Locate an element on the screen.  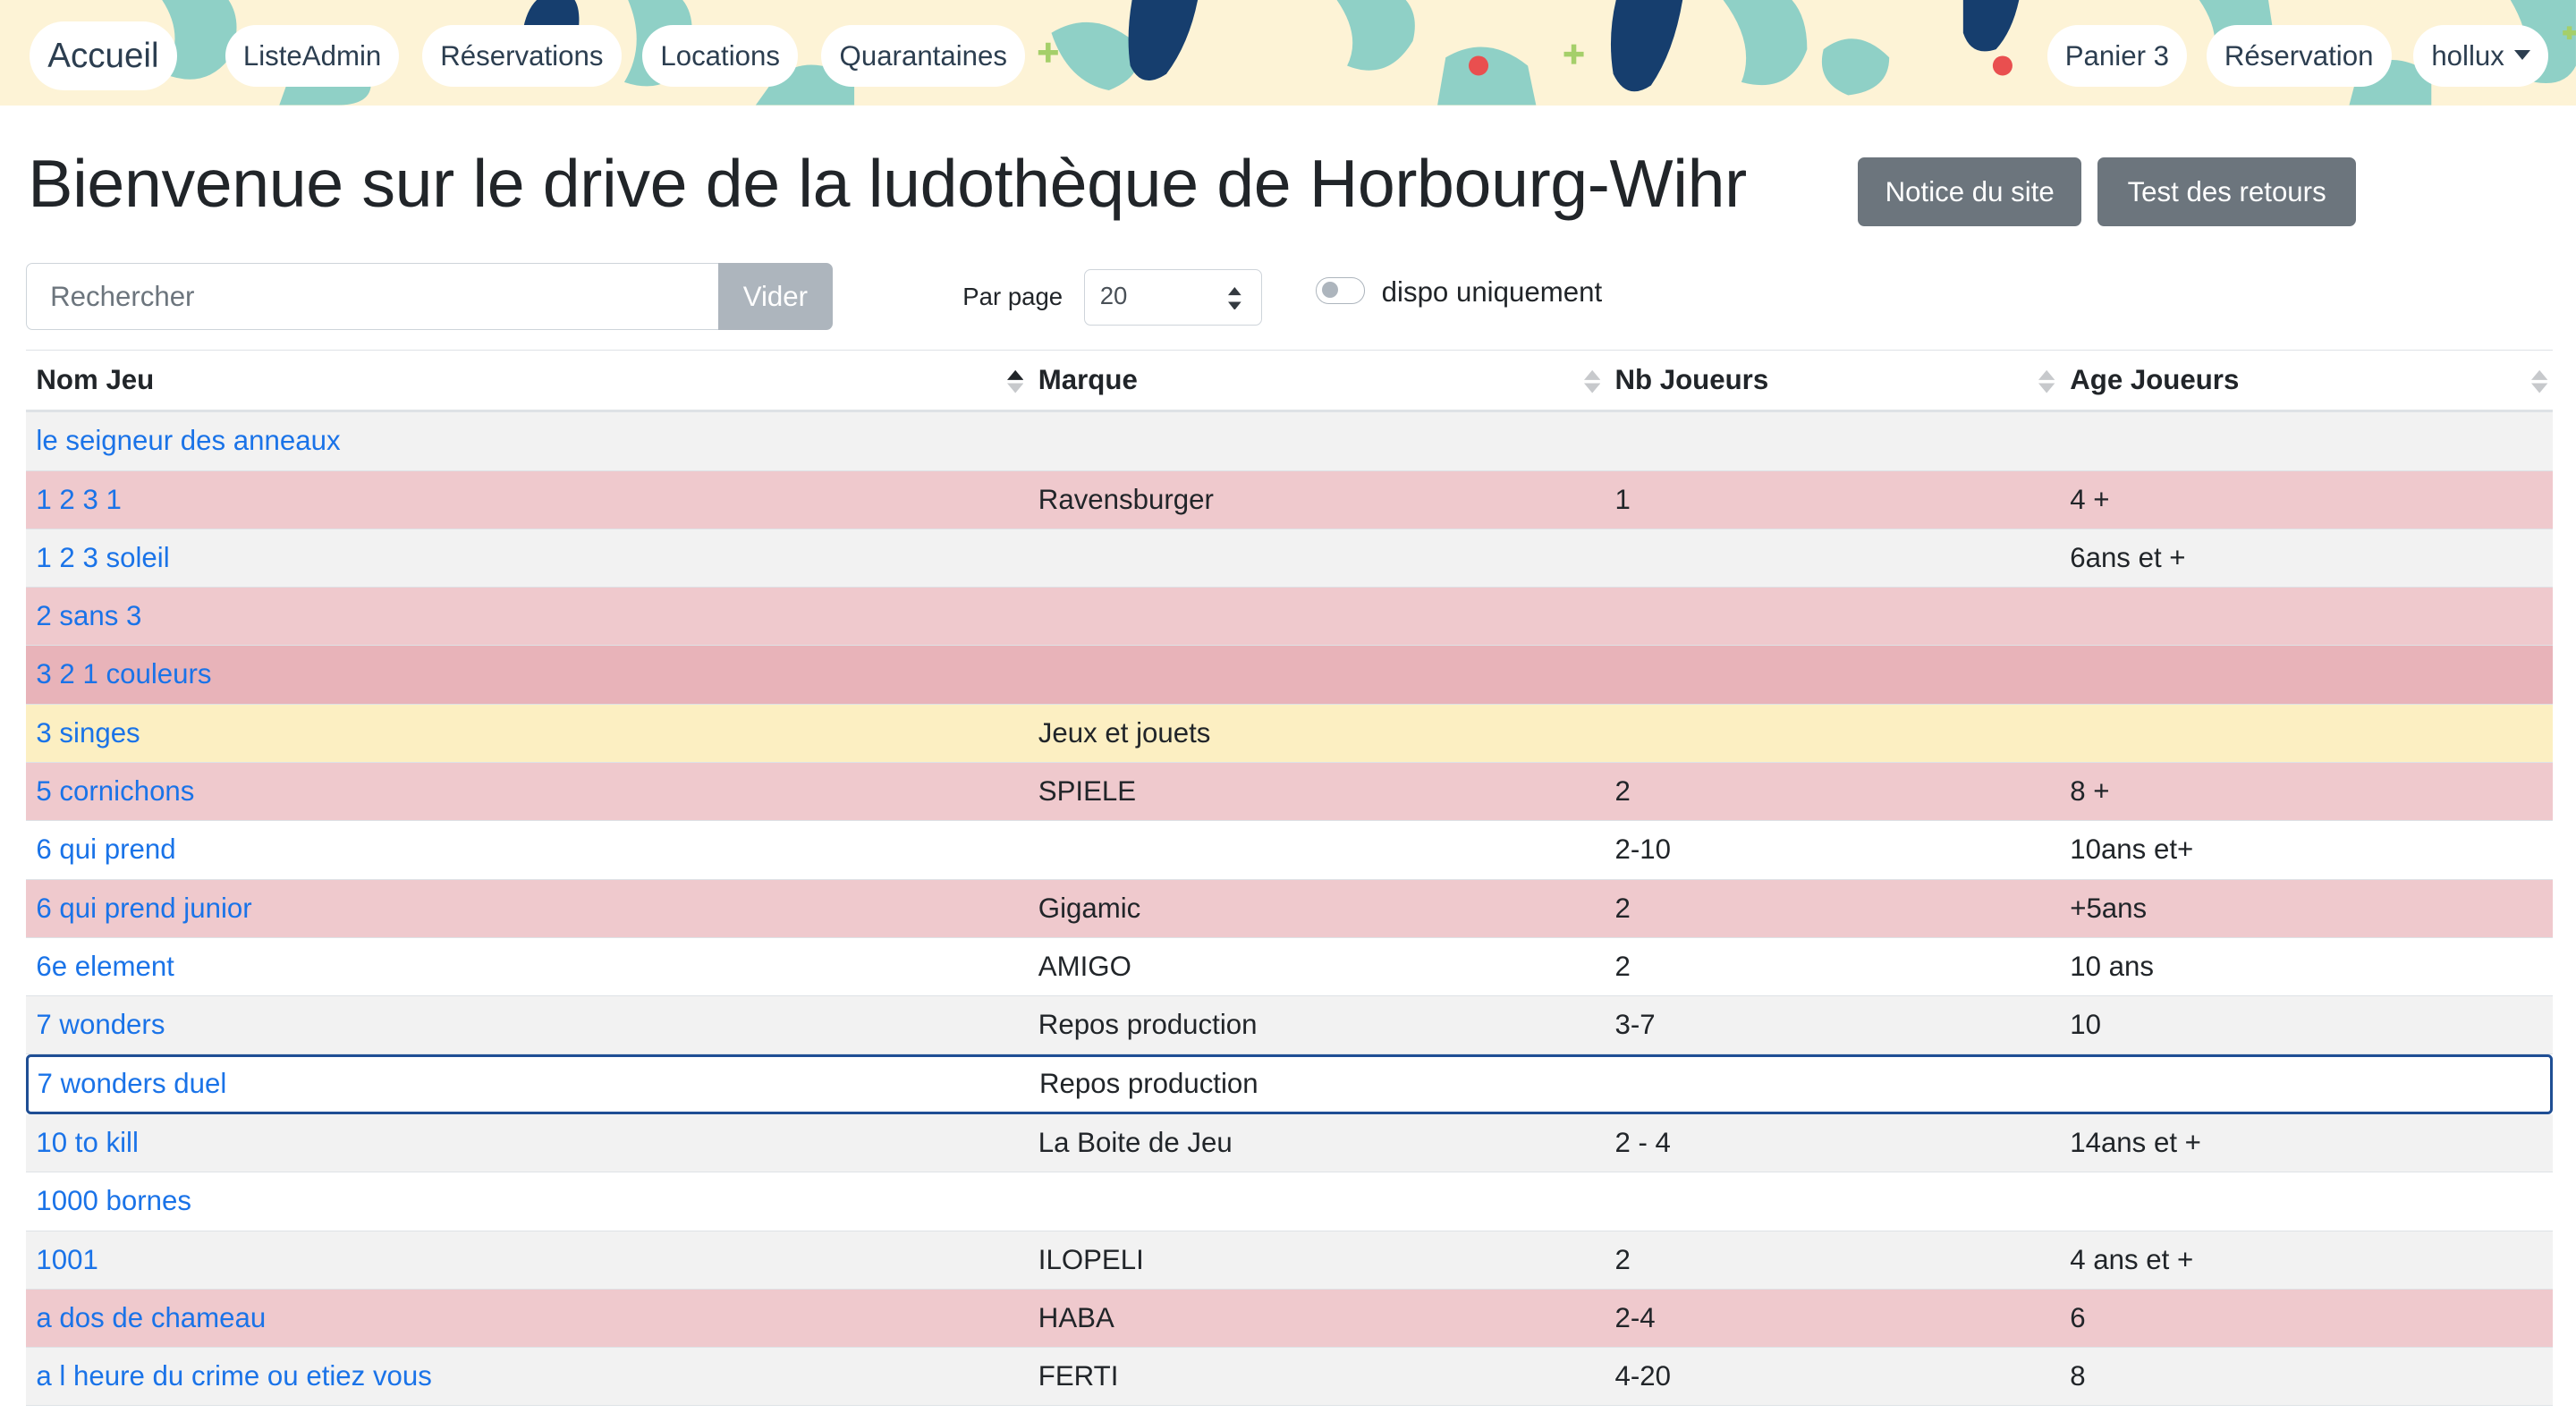
game-brand: AMIGO is located at coordinates (1084, 966).